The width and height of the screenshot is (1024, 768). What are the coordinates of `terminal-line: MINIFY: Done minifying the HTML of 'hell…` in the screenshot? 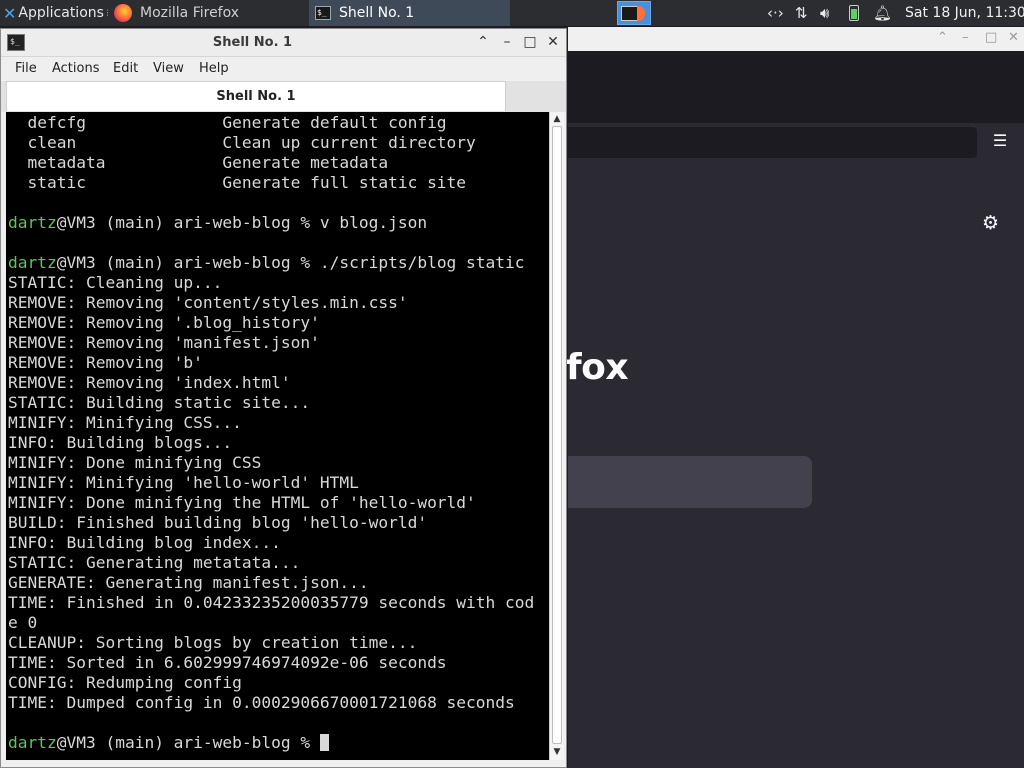 It's located at (278, 503).